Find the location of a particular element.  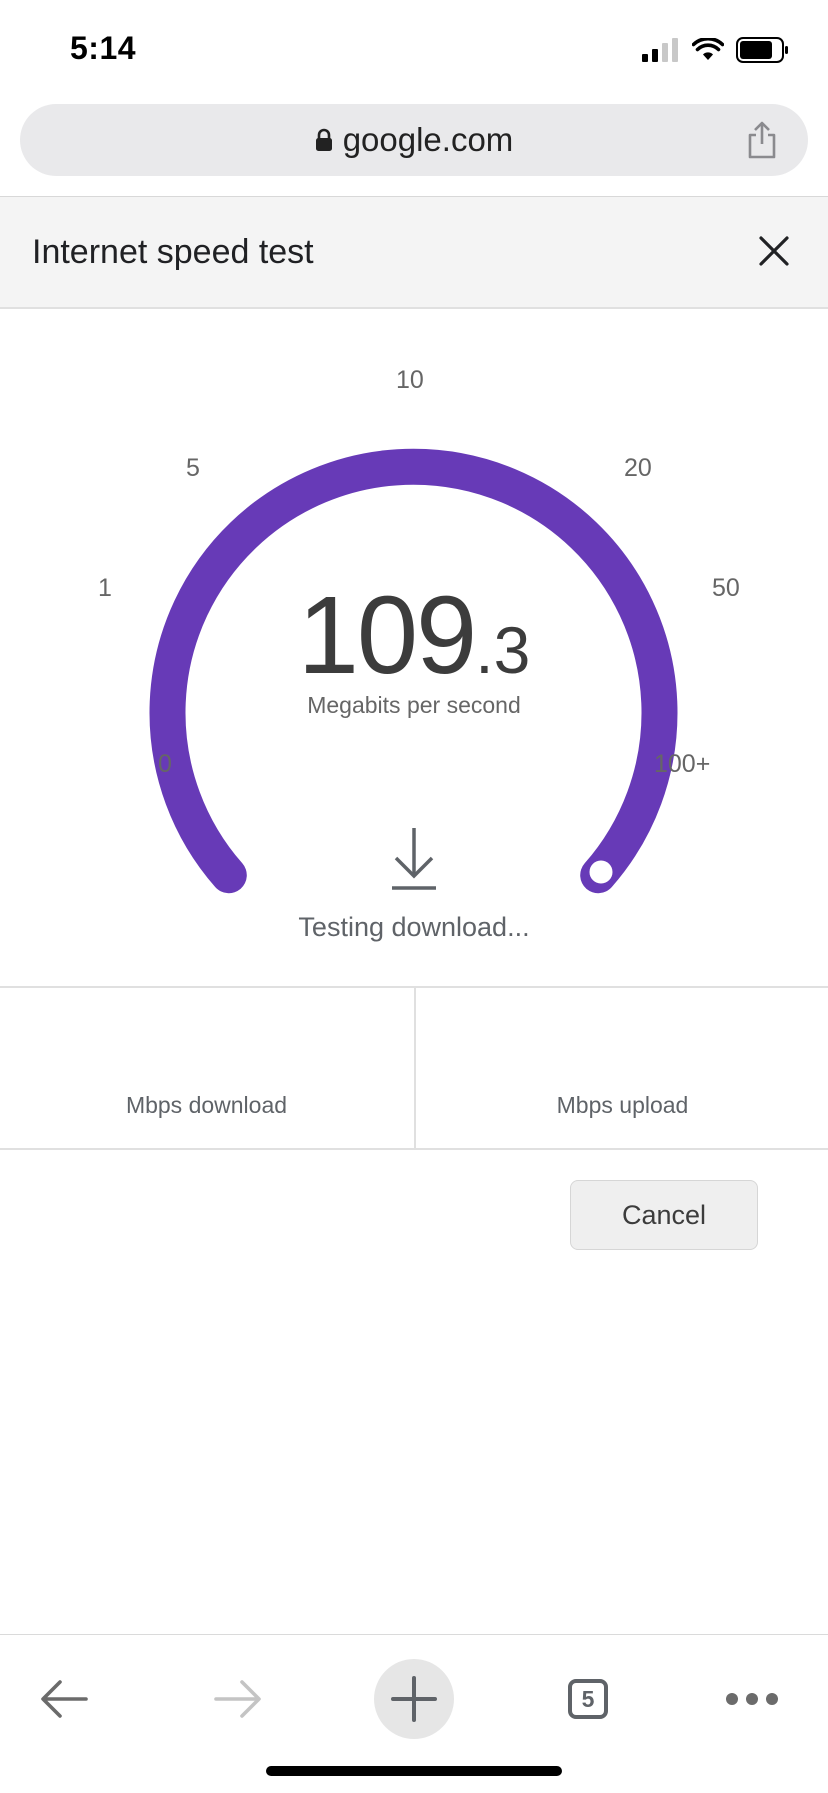

download-result: Mbps download is located at coordinates (206, 1068).